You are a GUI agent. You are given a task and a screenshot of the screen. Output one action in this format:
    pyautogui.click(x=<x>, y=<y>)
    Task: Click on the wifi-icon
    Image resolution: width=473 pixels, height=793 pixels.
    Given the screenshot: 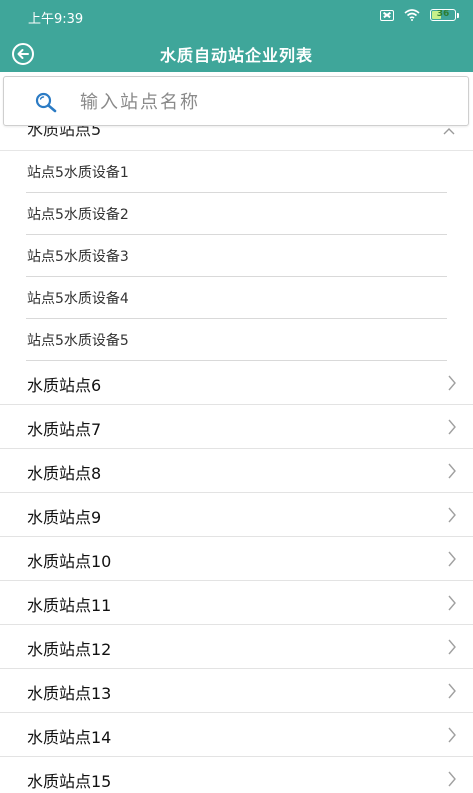 What is the action you would take?
    pyautogui.click(x=412, y=15)
    